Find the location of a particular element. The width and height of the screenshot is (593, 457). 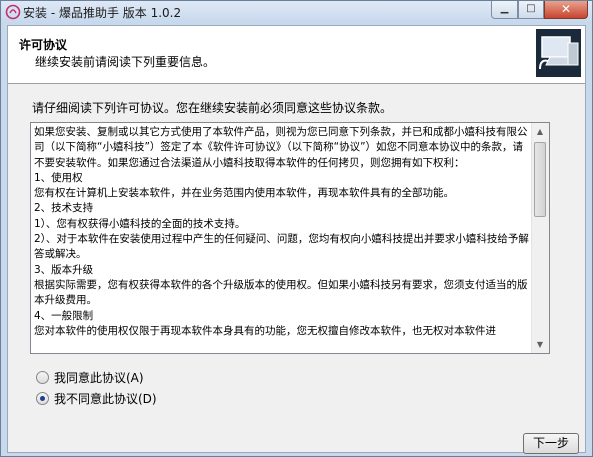

maximize-button: □ is located at coordinates (531, 10).